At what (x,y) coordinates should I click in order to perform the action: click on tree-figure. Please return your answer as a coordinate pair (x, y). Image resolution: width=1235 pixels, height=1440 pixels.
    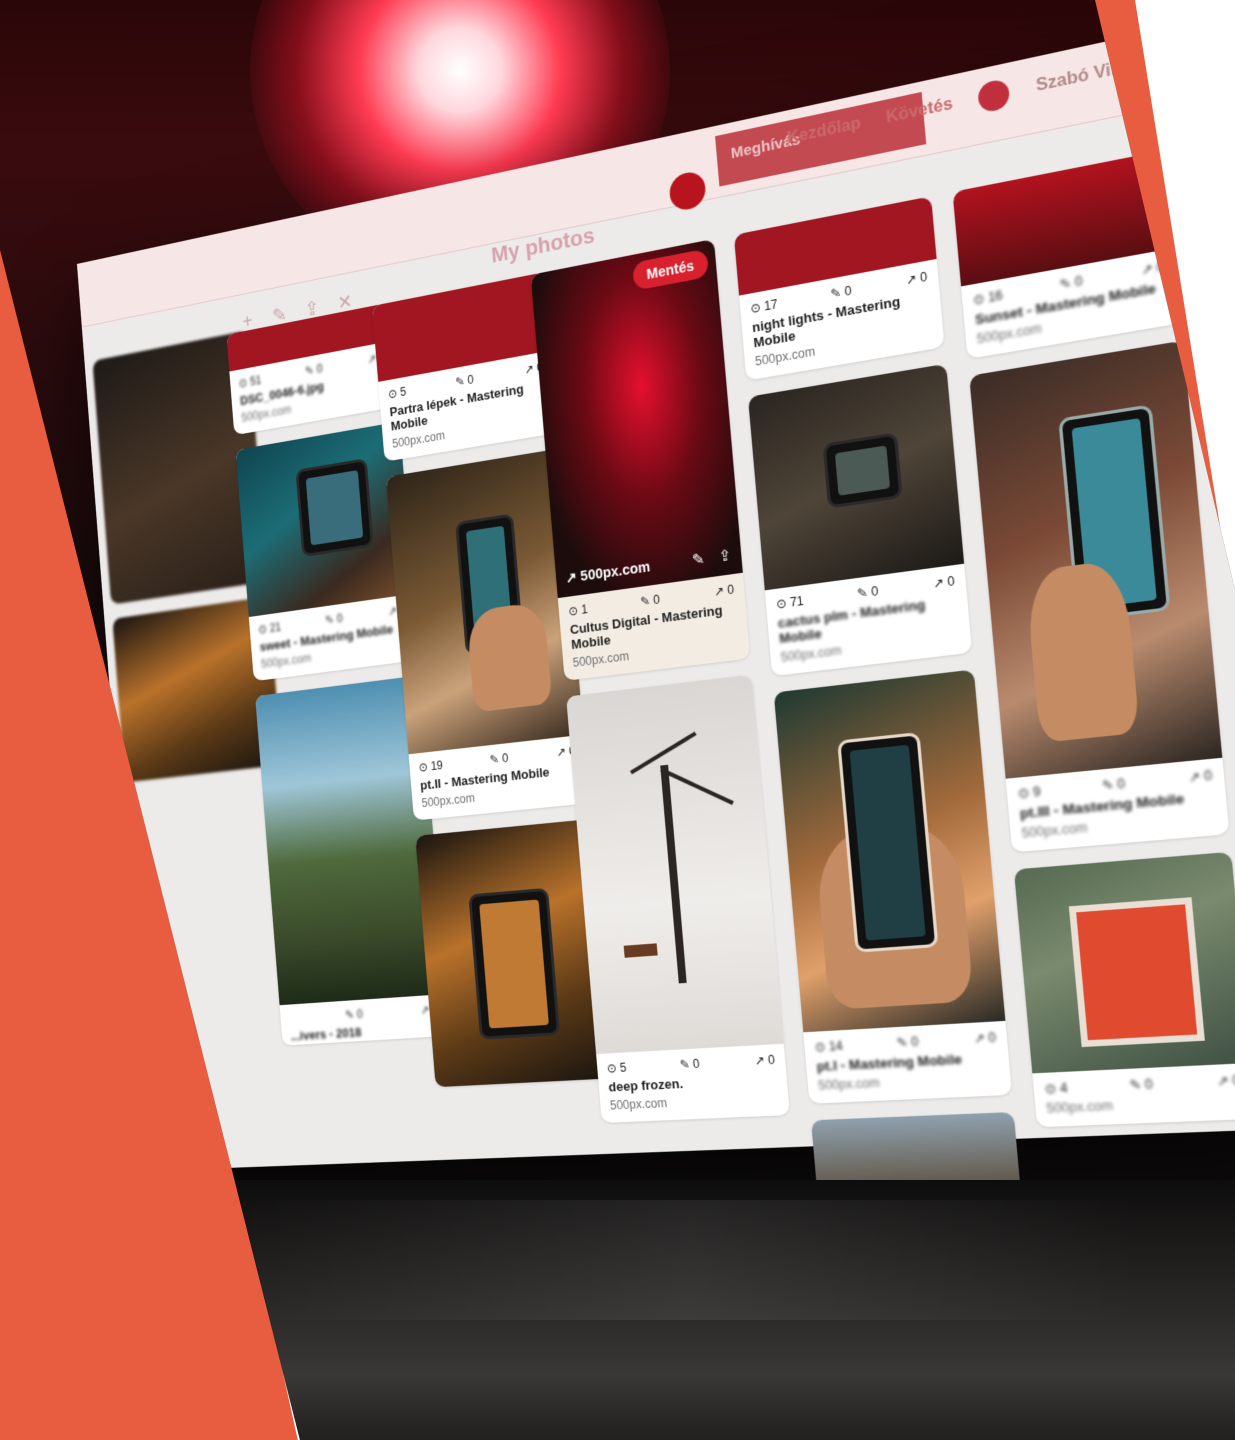
    Looking at the image, I should click on (673, 874).